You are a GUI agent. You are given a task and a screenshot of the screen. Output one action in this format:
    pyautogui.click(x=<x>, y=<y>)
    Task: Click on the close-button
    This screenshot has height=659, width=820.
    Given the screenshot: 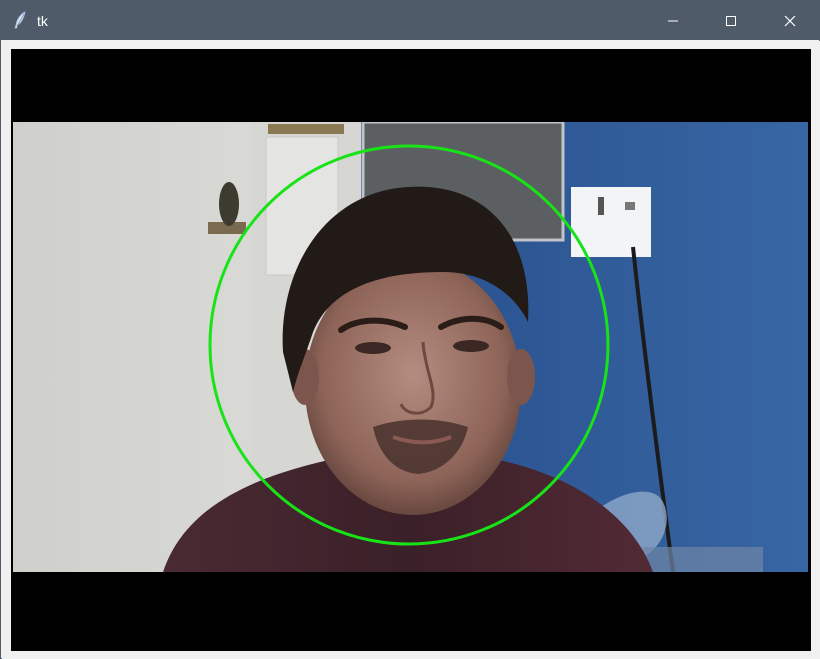 What is the action you would take?
    pyautogui.click(x=790, y=20)
    